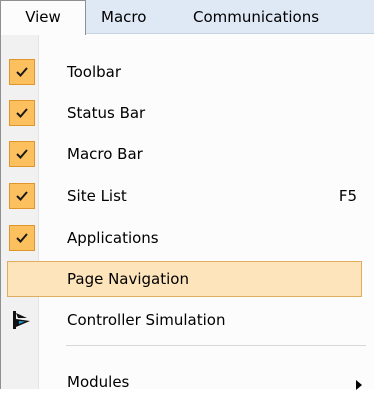 The width and height of the screenshot is (374, 402). Describe the element at coordinates (187, 17) in the screenshot. I see `menu-bar: View Macro Communications` at that location.